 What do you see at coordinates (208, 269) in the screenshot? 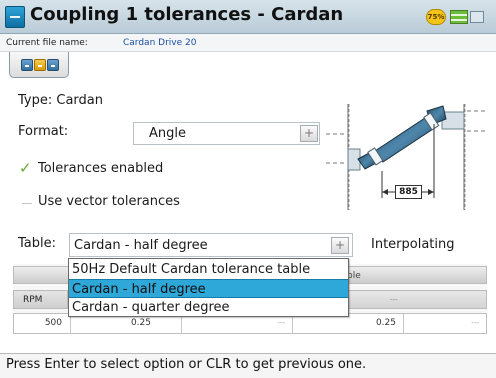
I see `dropdown-option: 50Hz Default Cardan tolerance table` at bounding box center [208, 269].